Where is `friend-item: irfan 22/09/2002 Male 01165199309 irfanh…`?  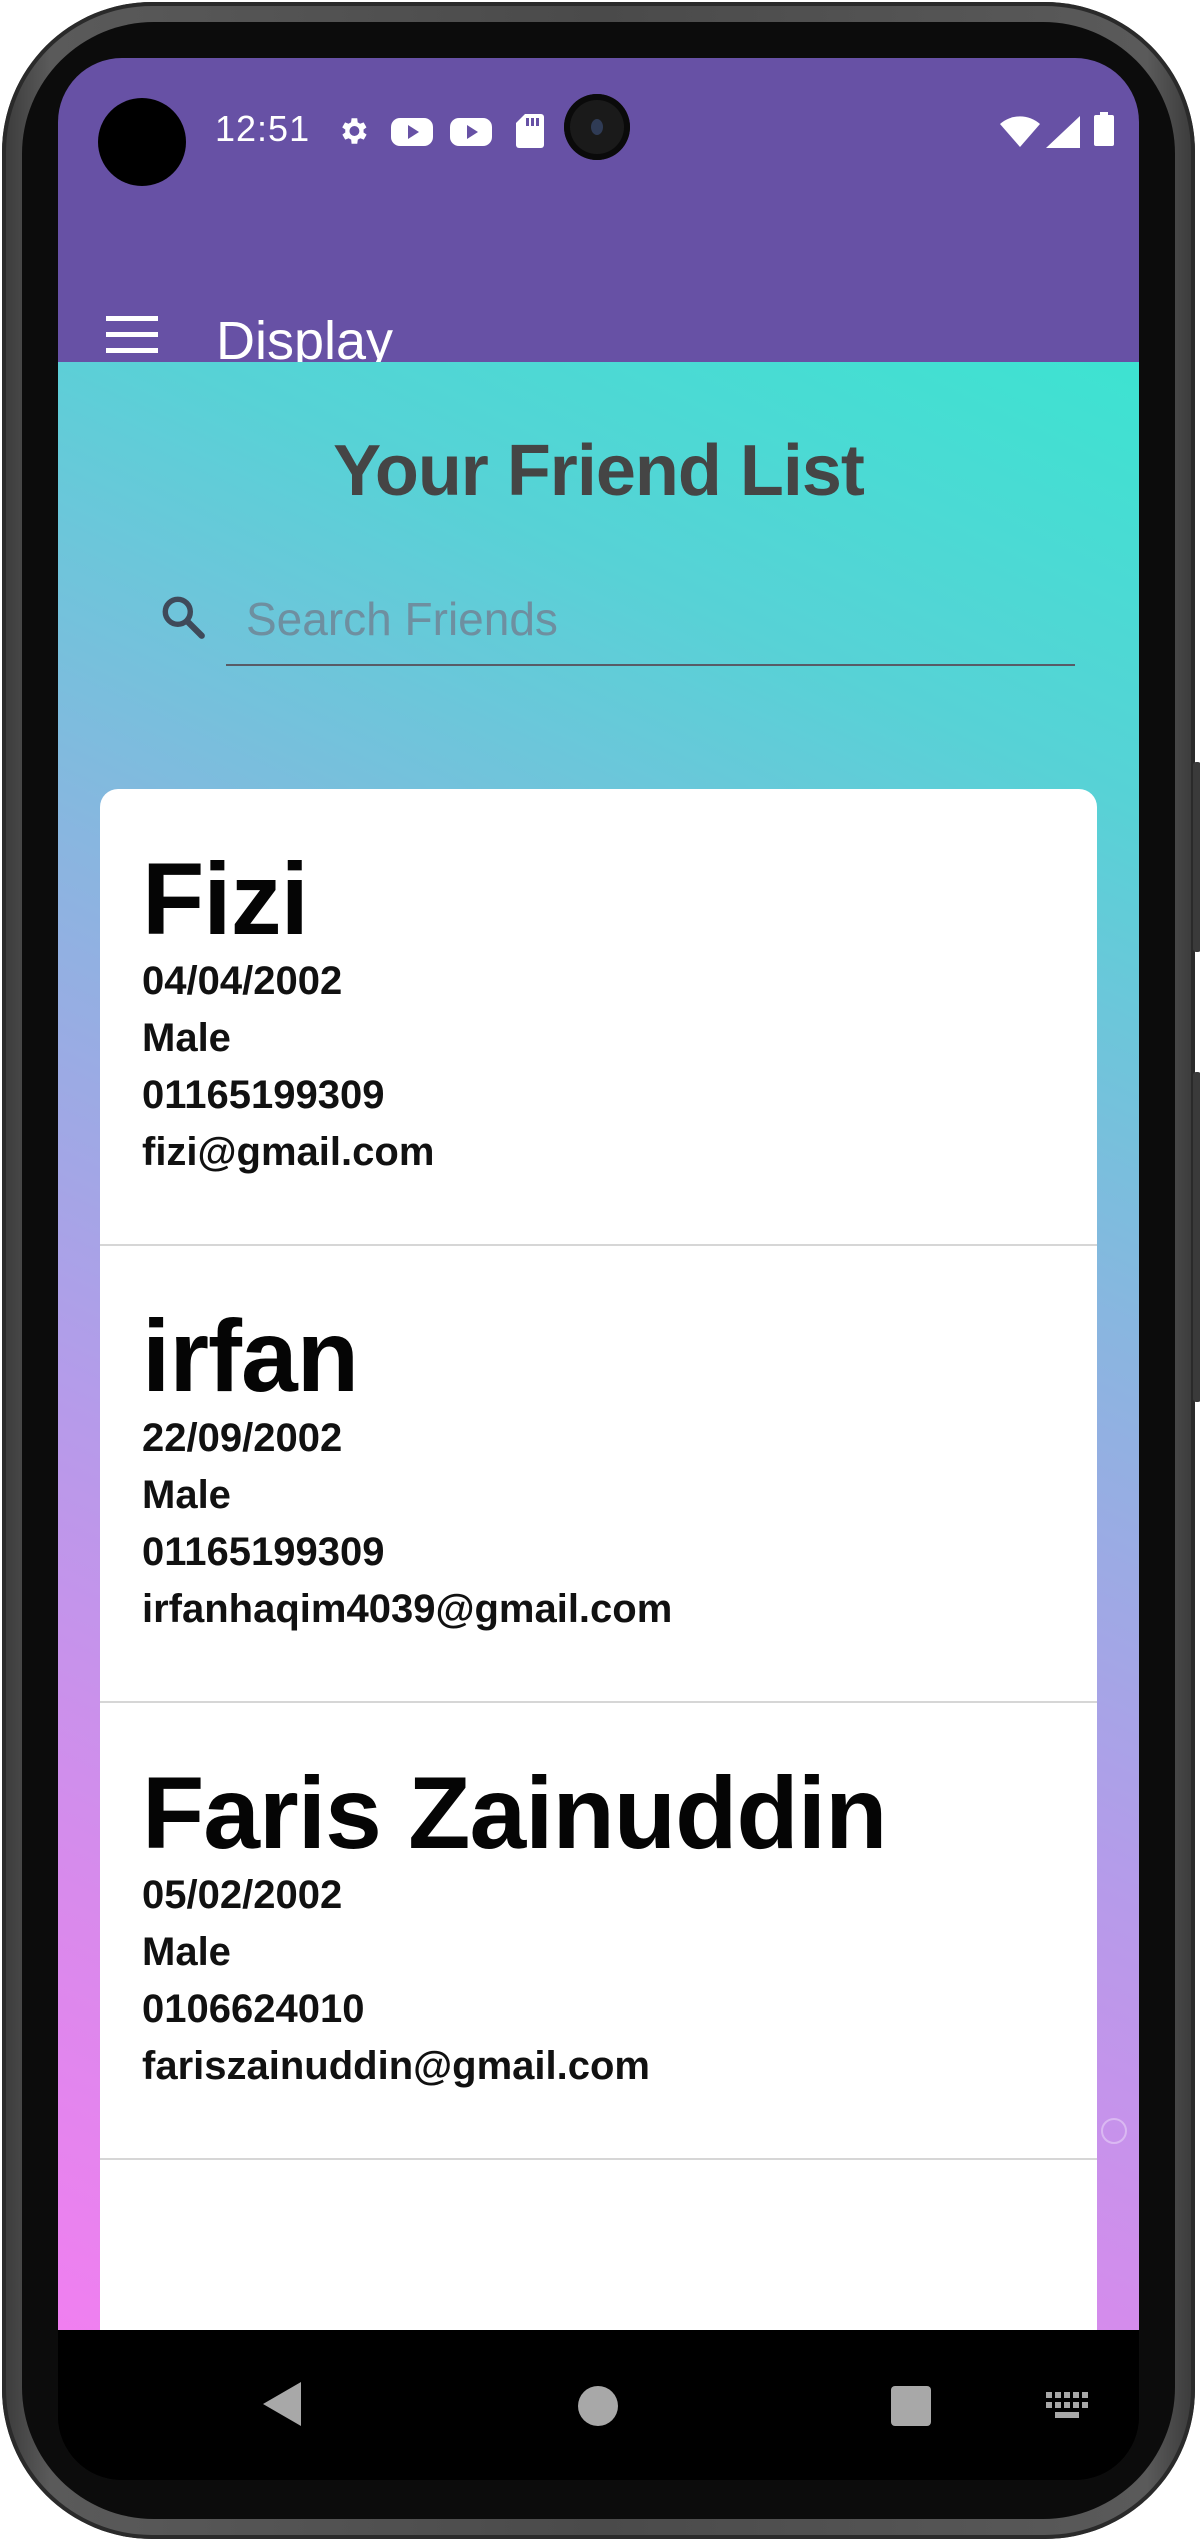
friend-item: irfan 22/09/2002 Male 01165199309 irfanh… is located at coordinates (598, 1474).